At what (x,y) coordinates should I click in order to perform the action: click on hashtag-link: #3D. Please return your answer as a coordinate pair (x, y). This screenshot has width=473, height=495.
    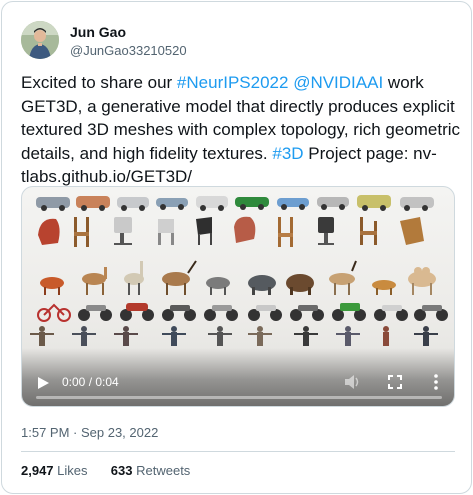
    Looking at the image, I should click on (287, 153).